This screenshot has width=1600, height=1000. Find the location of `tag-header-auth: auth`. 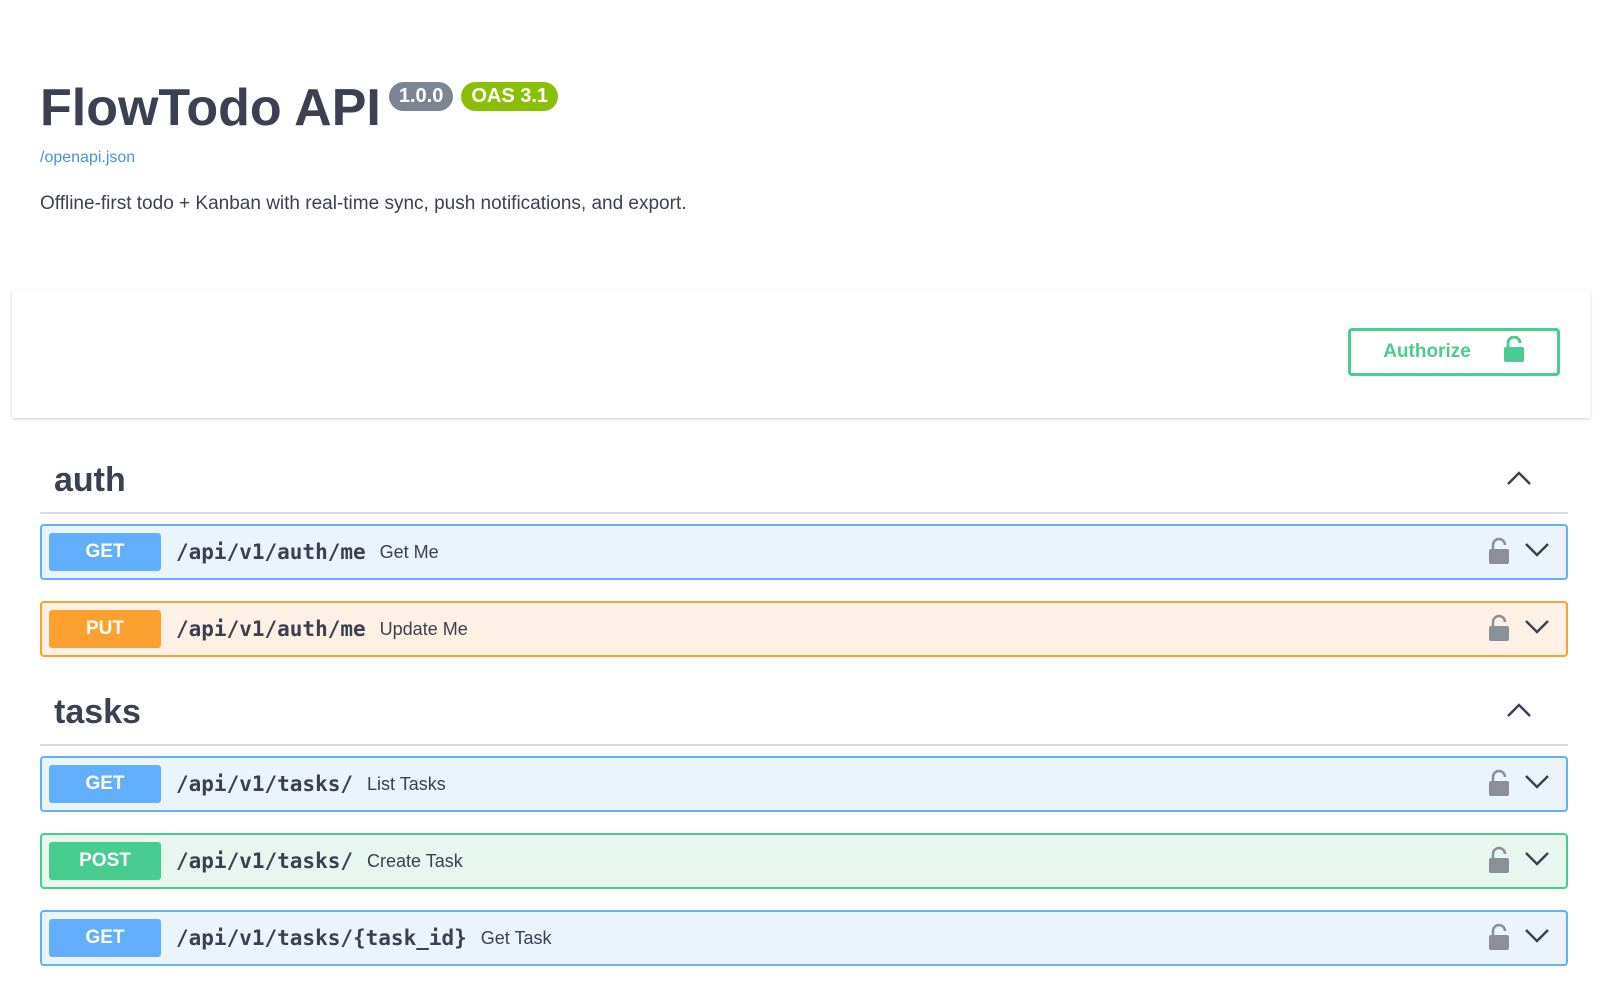

tag-header-auth: auth is located at coordinates (804, 481).